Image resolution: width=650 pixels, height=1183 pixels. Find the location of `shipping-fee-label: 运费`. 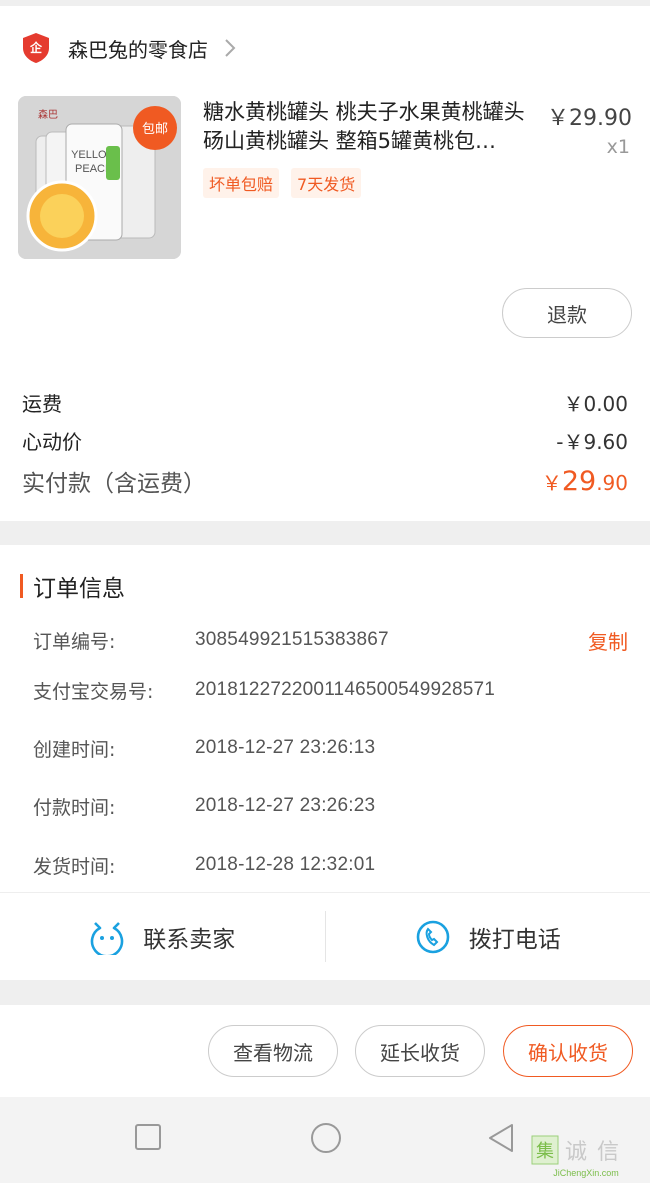

shipping-fee-label: 运费 is located at coordinates (42, 404).